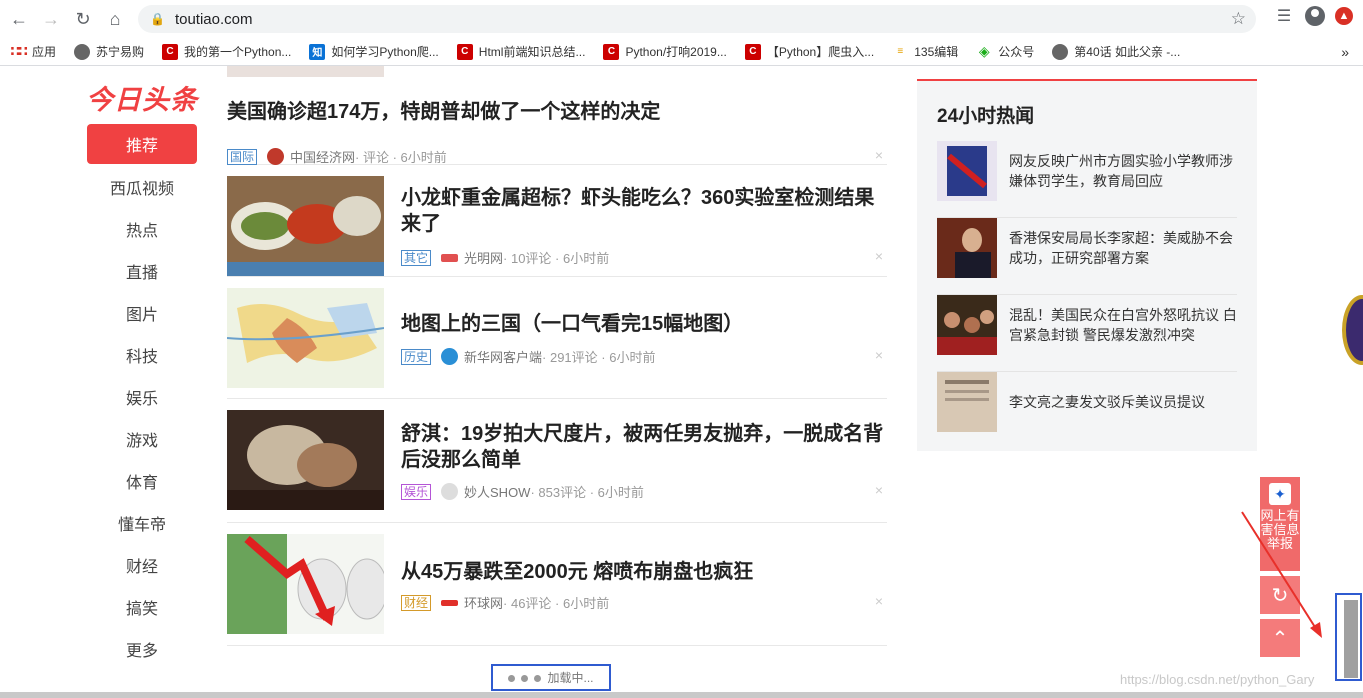 This screenshot has height=698, width=1363. What do you see at coordinates (556, 258) in the screenshot?
I see `feed-stats: · 10评论 · 6小时前` at bounding box center [556, 258].